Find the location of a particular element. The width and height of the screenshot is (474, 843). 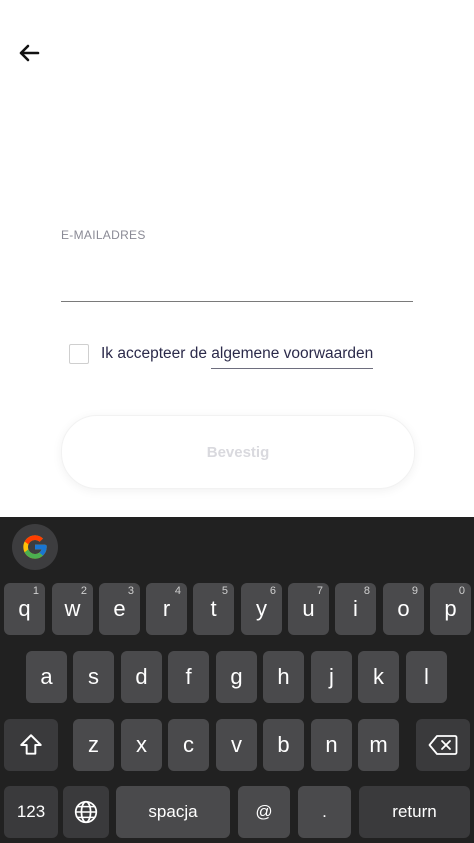

key-q: q1 is located at coordinates (24, 609).